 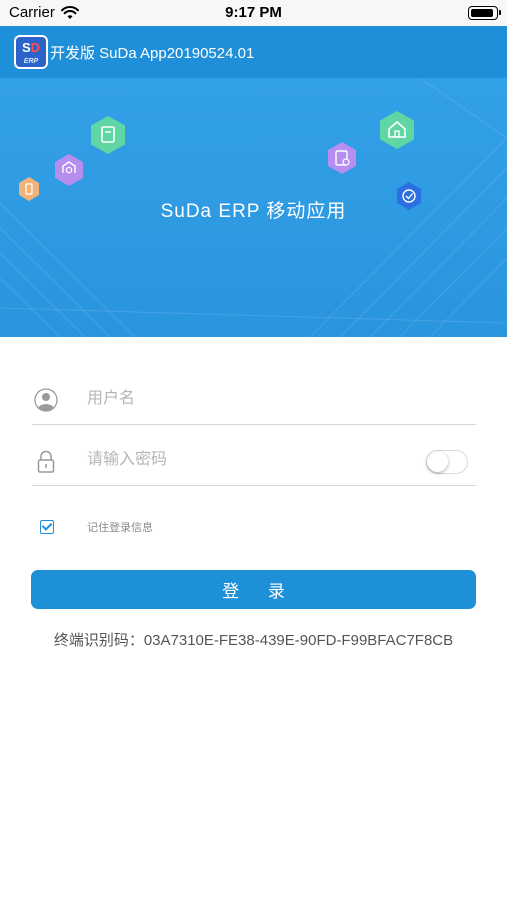 I want to click on remember-checkbox, so click(x=47, y=527).